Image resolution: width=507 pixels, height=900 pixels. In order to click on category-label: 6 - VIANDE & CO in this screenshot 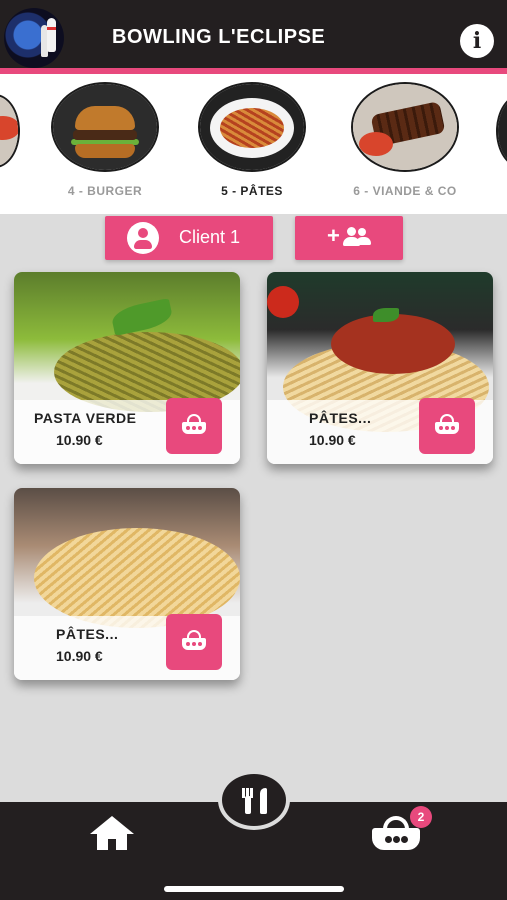, I will do `click(405, 191)`.